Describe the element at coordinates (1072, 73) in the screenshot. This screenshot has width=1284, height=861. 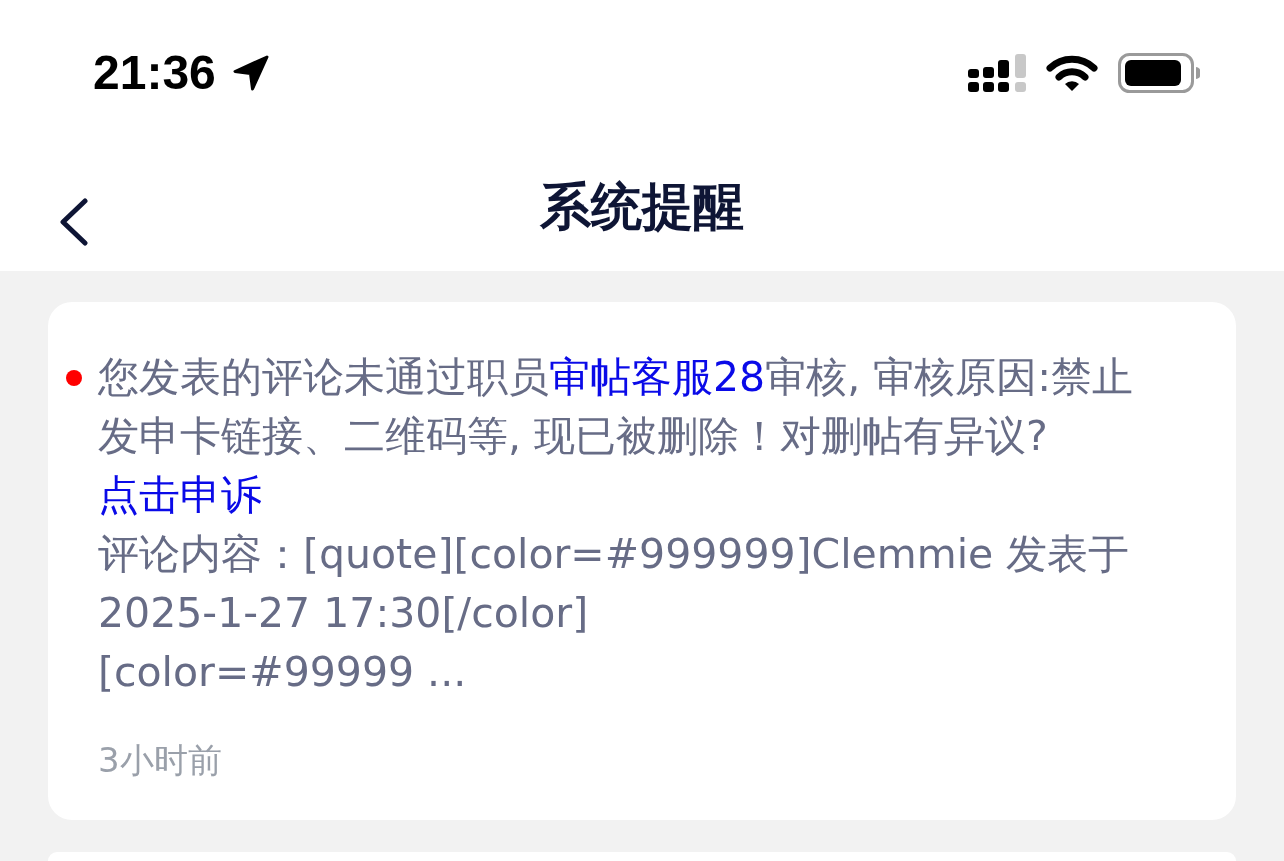
I see `wifi-icon` at that location.